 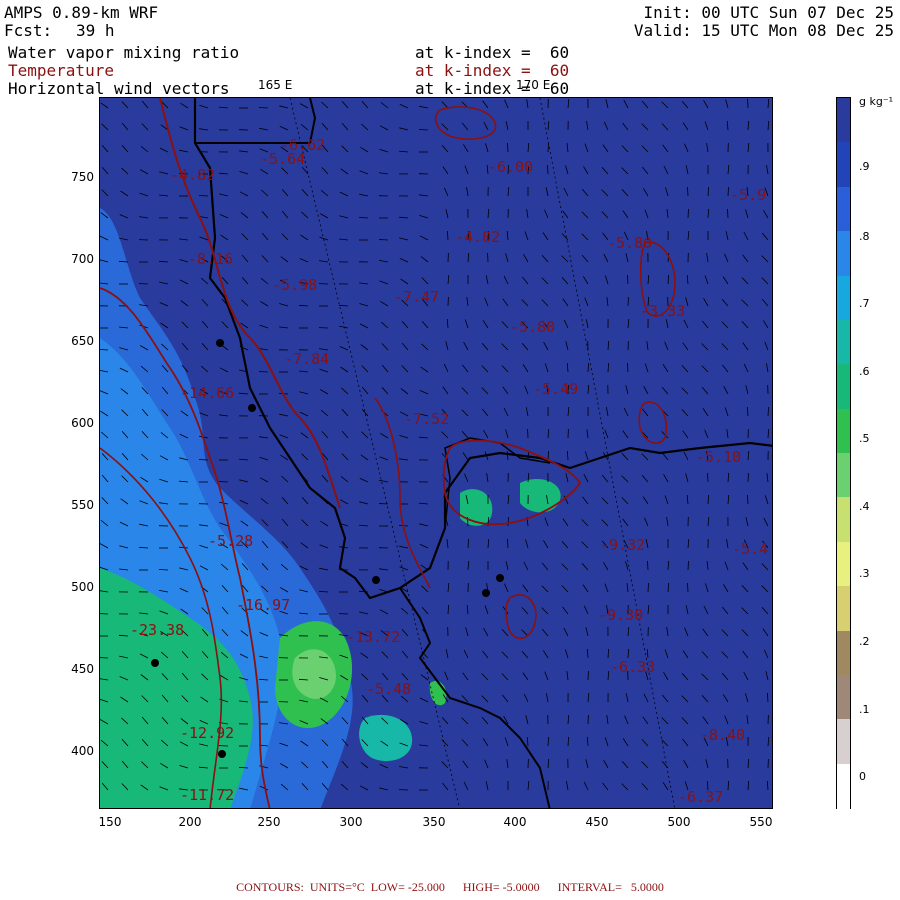 What do you see at coordinates (95, 30) in the screenshot?
I see `forecast-hours: 39 h` at bounding box center [95, 30].